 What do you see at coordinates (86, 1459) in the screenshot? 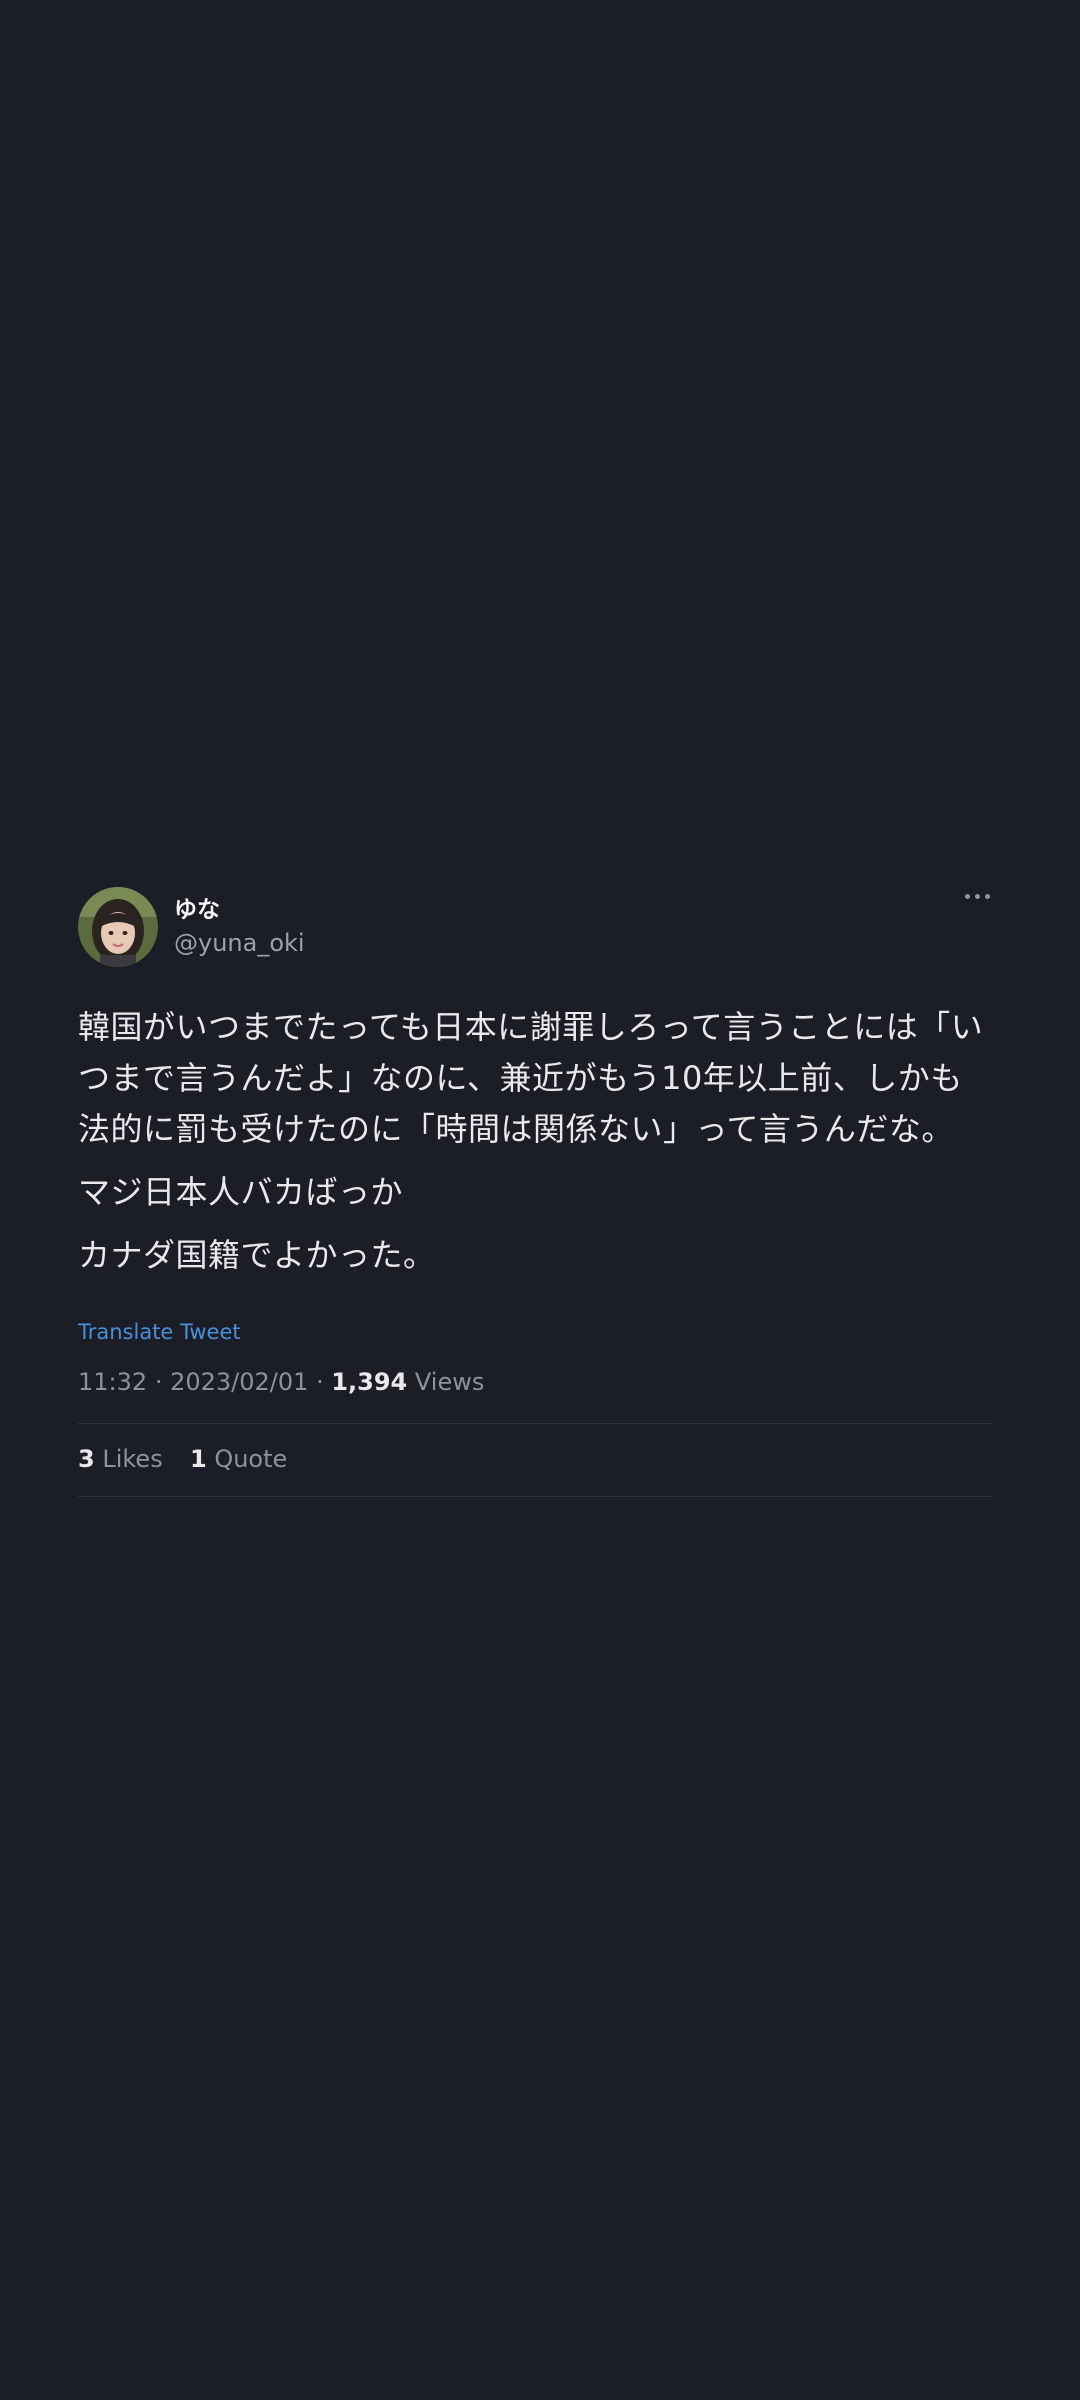
I see `likes-count: 3` at bounding box center [86, 1459].